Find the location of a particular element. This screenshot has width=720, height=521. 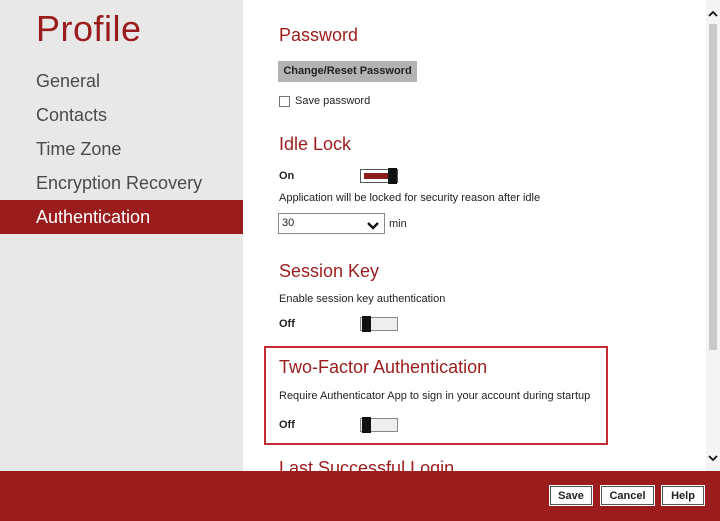

idle-time-value: 30 is located at coordinates (288, 223).